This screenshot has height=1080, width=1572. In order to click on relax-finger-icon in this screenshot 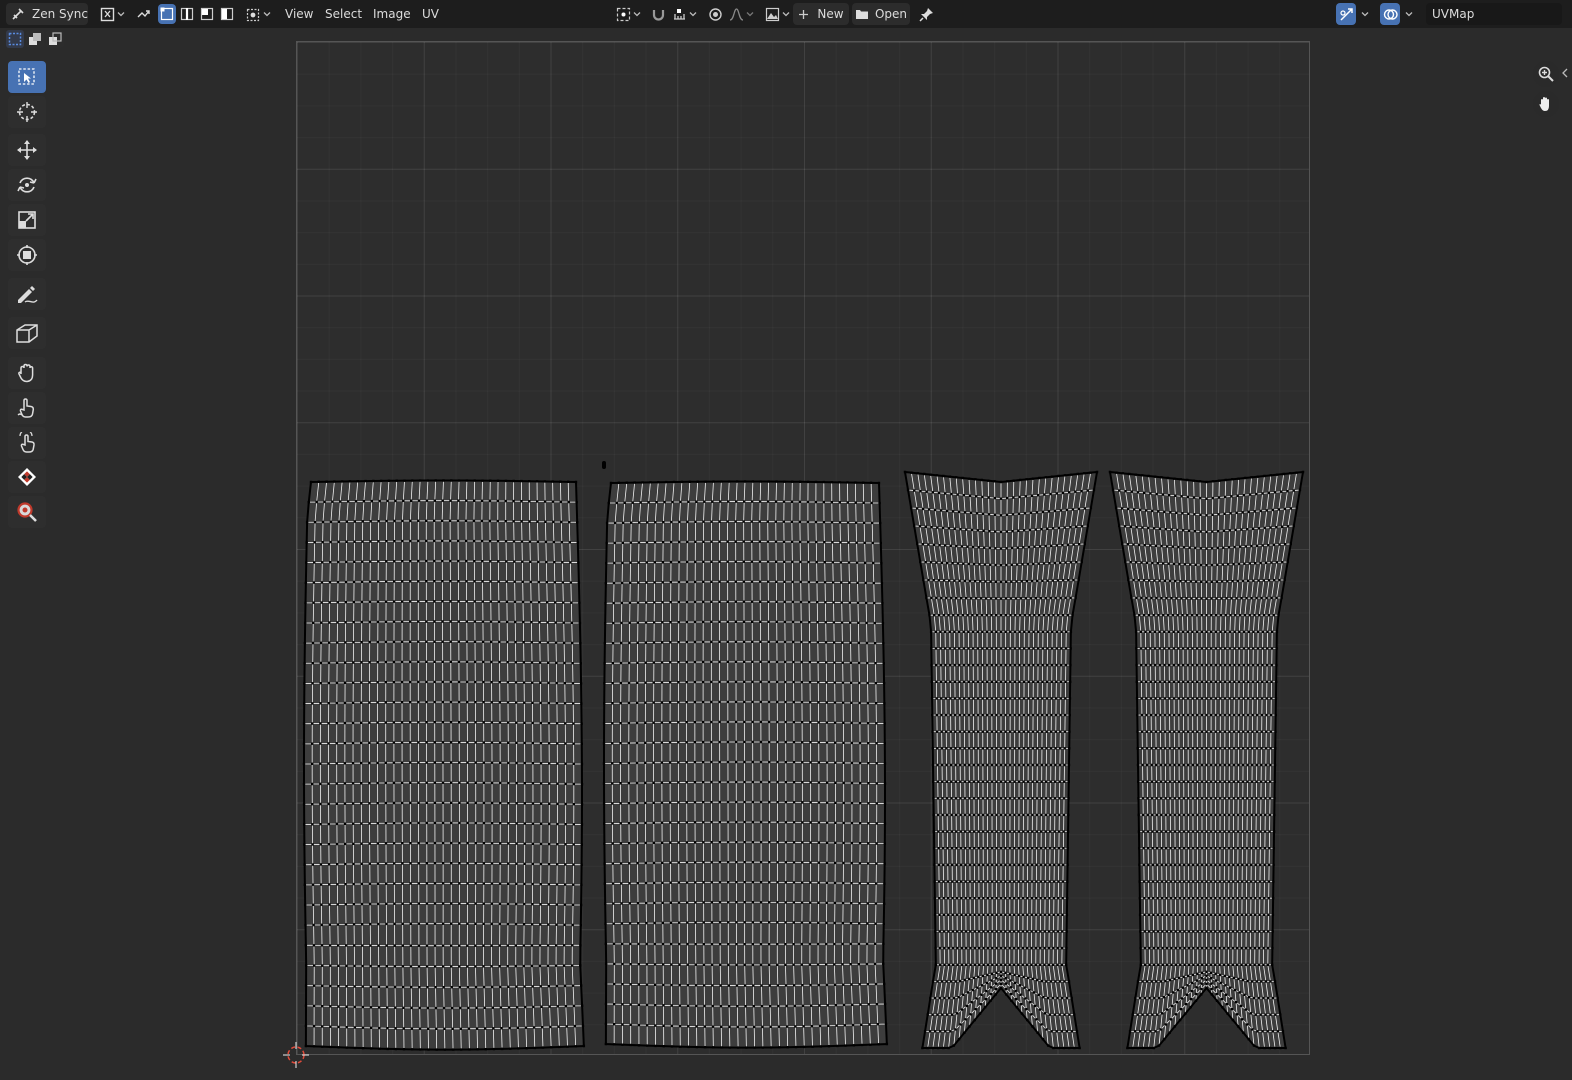, I will do `click(26, 408)`.